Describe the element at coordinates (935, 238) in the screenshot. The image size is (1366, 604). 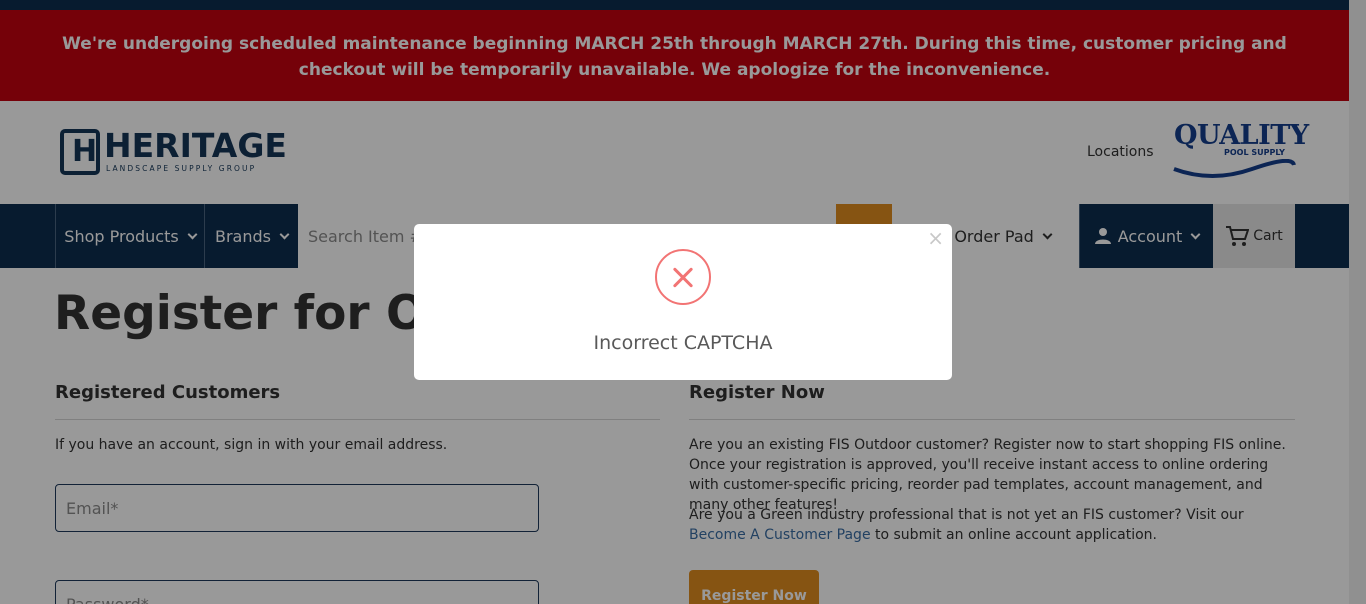
I see `close-icon: ×` at that location.